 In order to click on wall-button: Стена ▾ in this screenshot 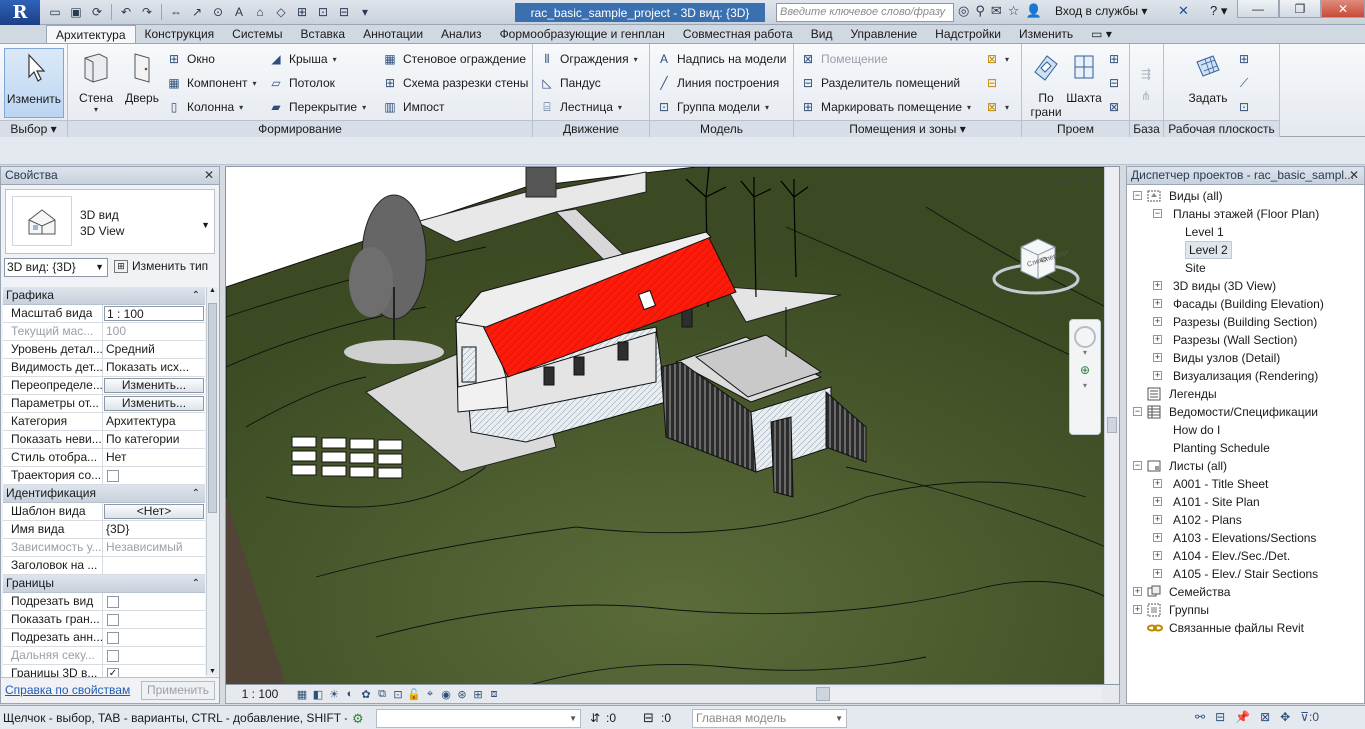, I will do `click(96, 83)`.